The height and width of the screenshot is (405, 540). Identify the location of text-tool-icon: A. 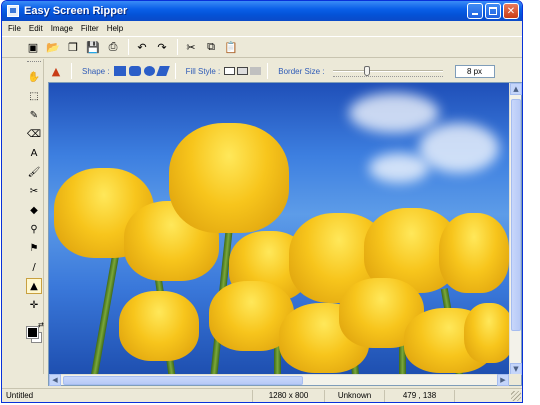
(34, 153).